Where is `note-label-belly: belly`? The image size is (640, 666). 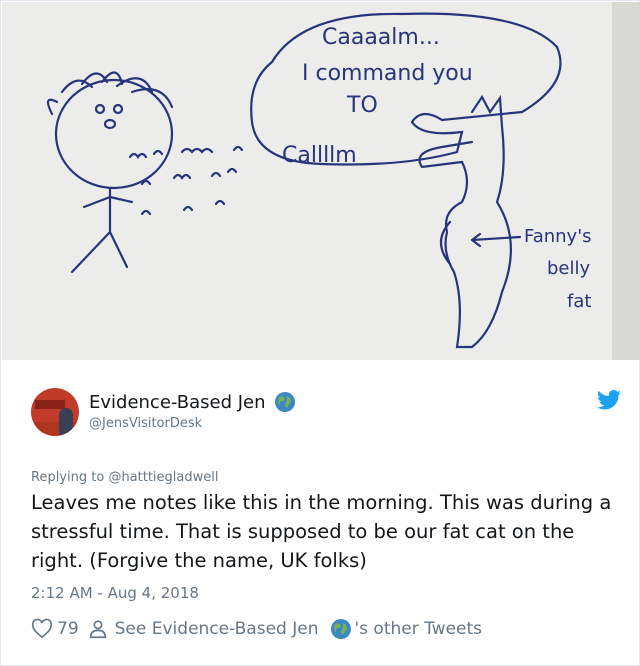 note-label-belly: belly is located at coordinates (569, 268).